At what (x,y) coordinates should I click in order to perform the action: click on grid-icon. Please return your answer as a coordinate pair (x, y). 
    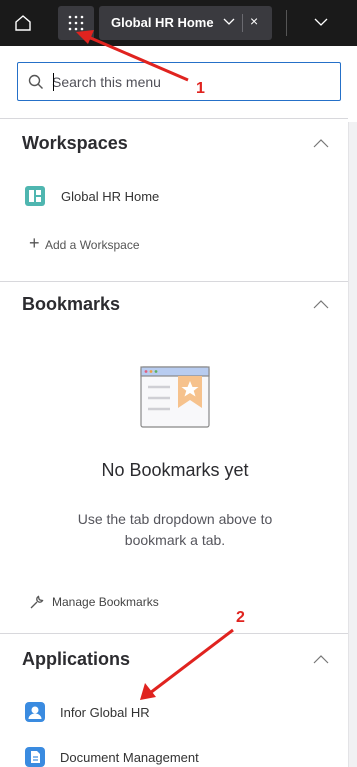
    Looking at the image, I should click on (76, 23).